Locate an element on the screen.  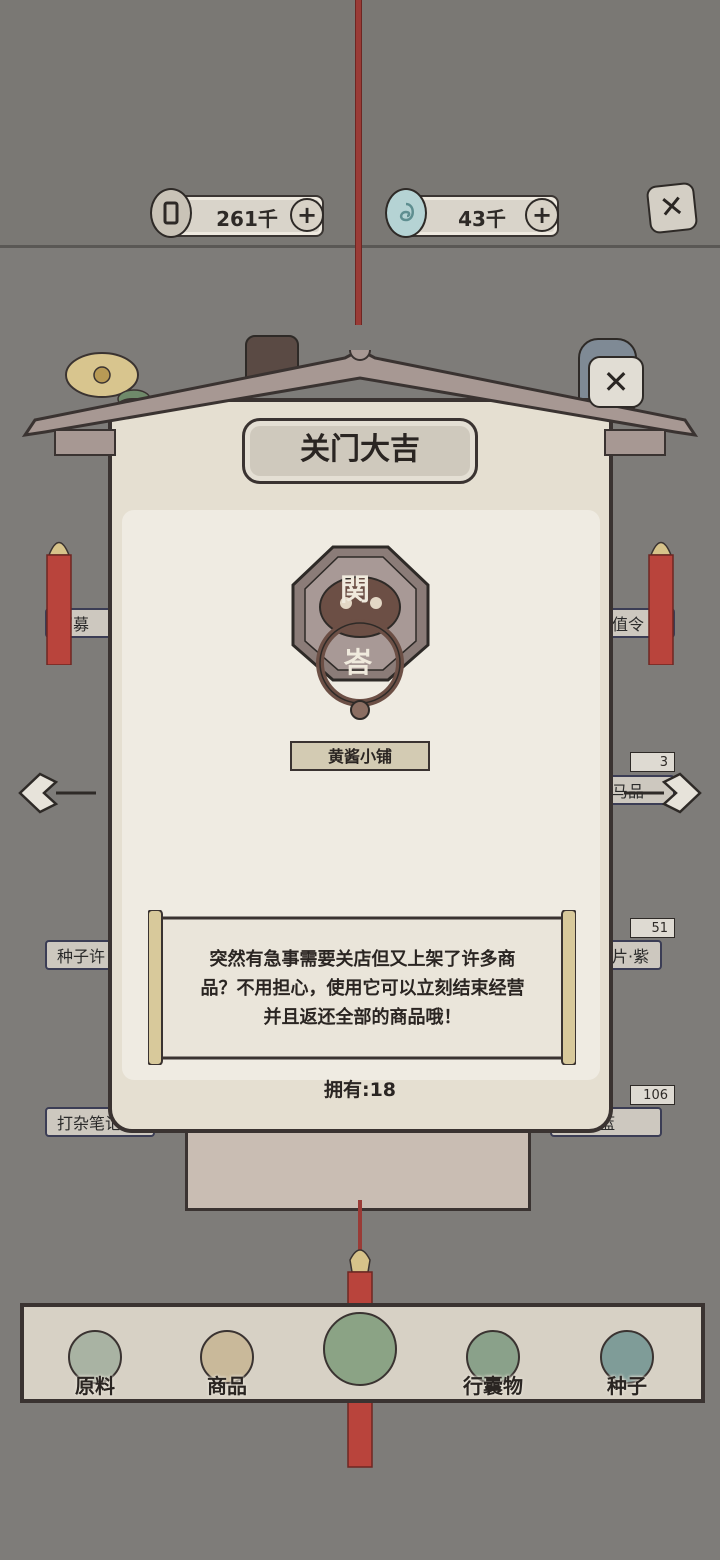
coin-icon is located at coordinates (171, 213).